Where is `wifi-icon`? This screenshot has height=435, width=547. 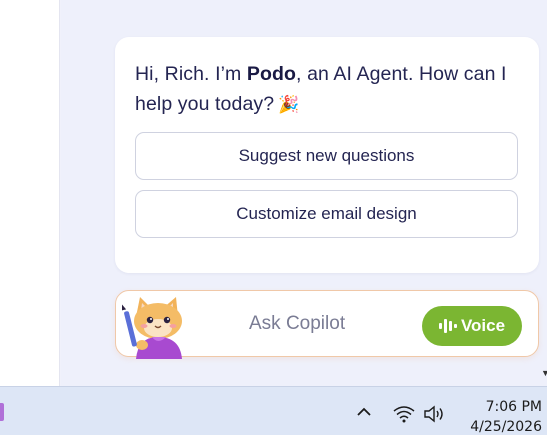 wifi-icon is located at coordinates (404, 414).